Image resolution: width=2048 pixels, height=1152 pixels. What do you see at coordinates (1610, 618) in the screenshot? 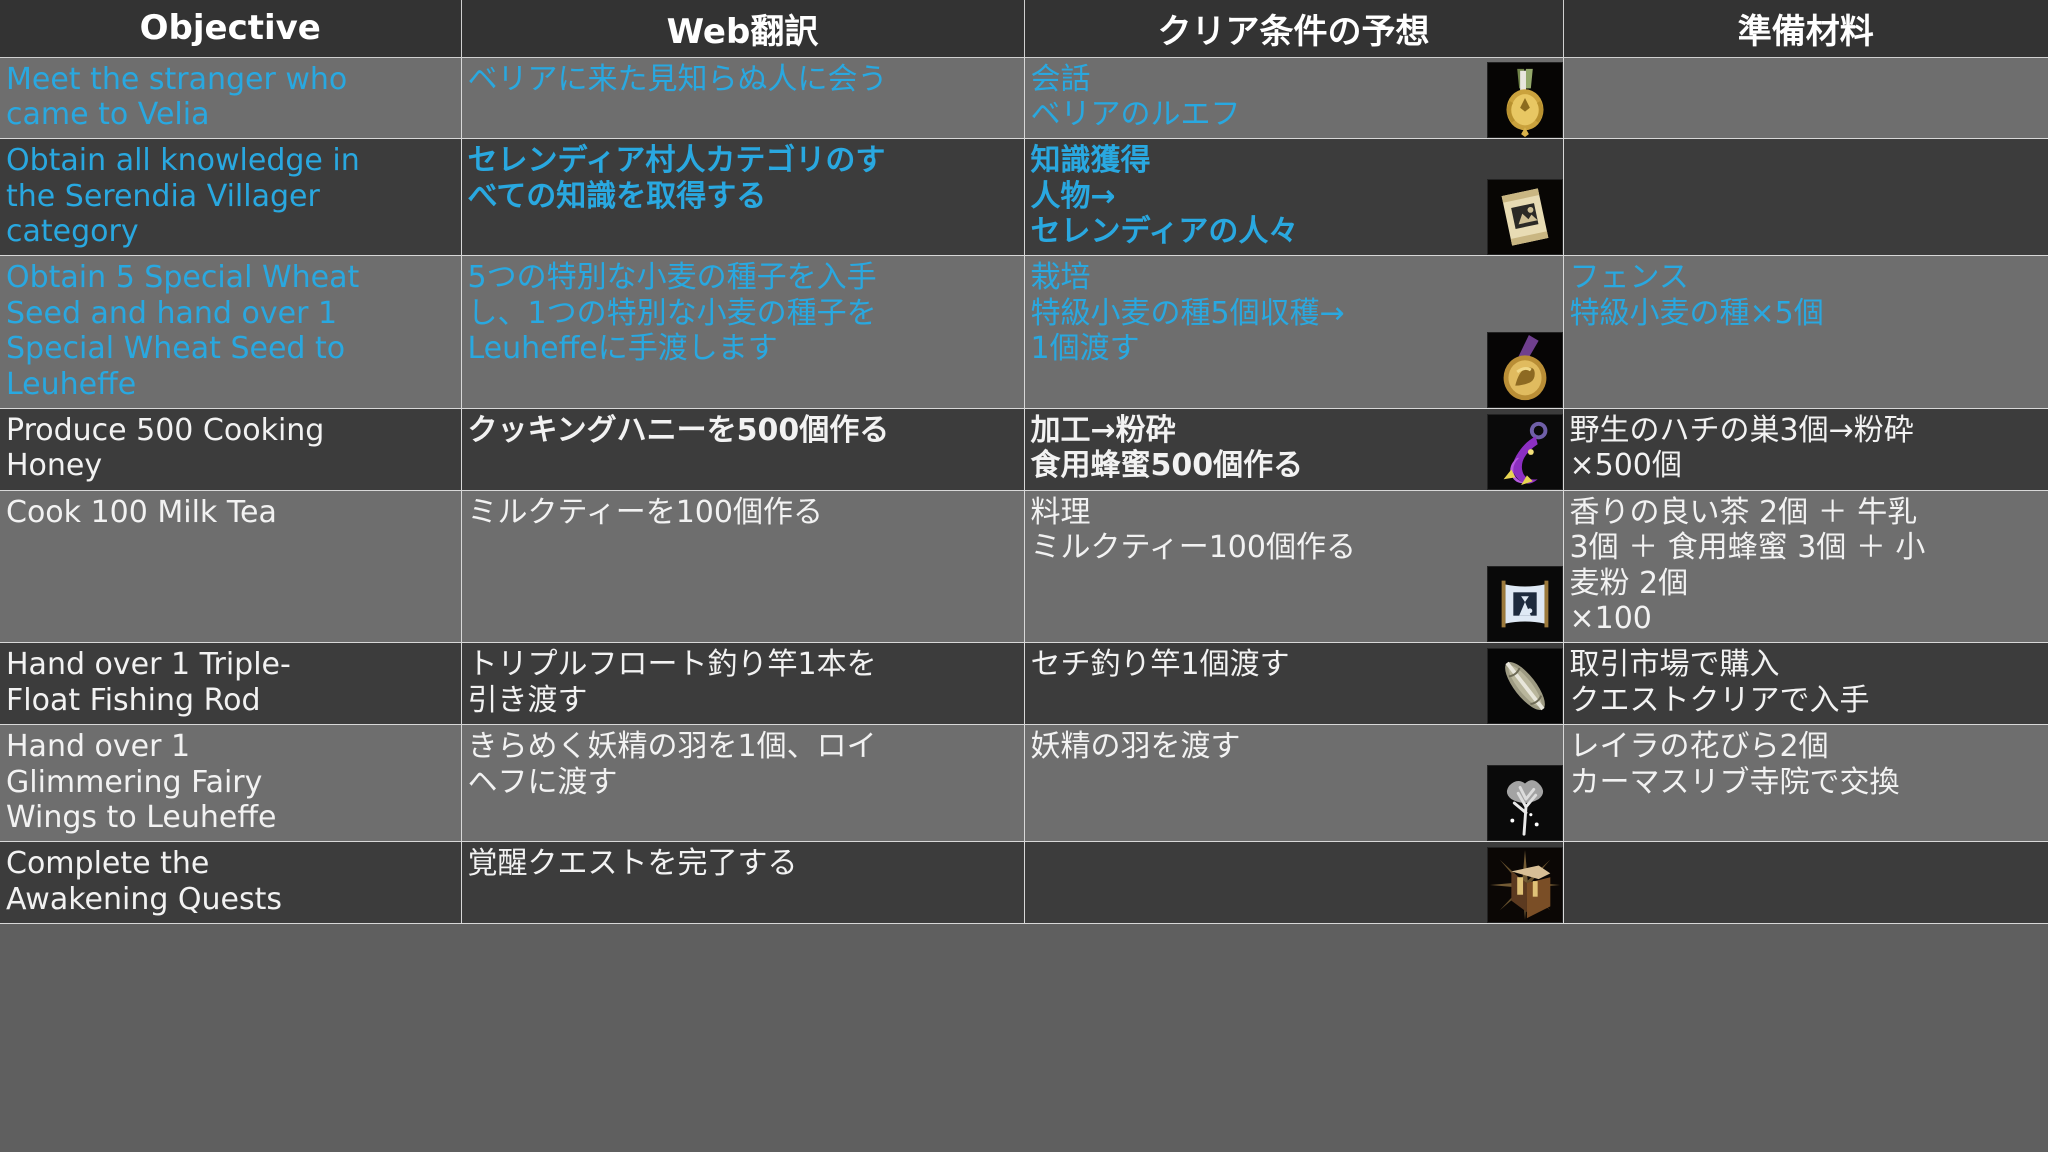
I see `text-line: ×100` at bounding box center [1610, 618].